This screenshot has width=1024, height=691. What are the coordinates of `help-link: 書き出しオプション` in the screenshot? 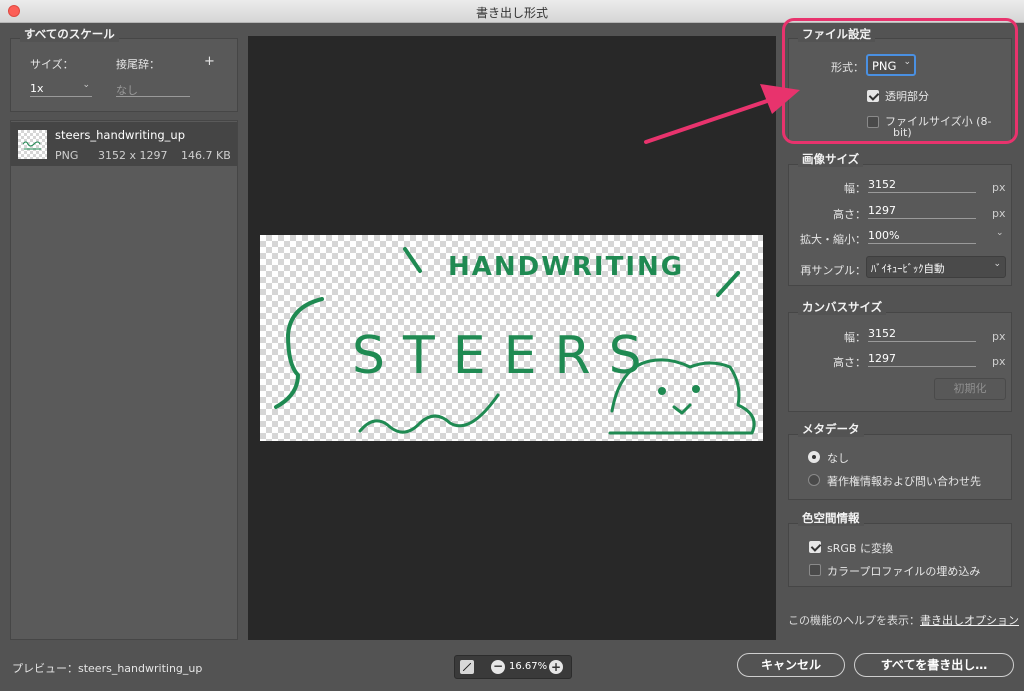 It's located at (969, 620).